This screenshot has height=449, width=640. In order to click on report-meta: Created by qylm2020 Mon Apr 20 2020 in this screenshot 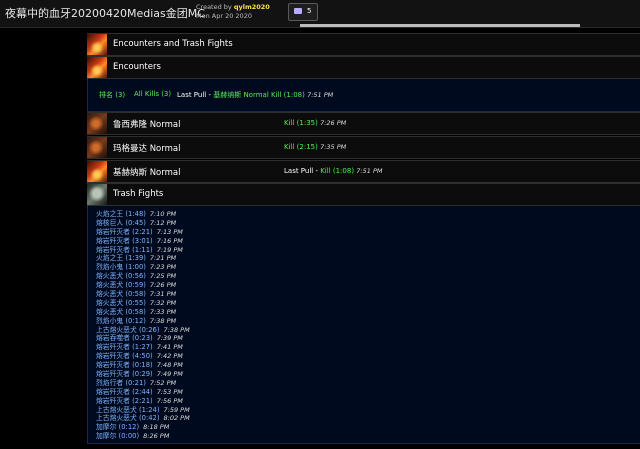, I will do `click(233, 11)`.